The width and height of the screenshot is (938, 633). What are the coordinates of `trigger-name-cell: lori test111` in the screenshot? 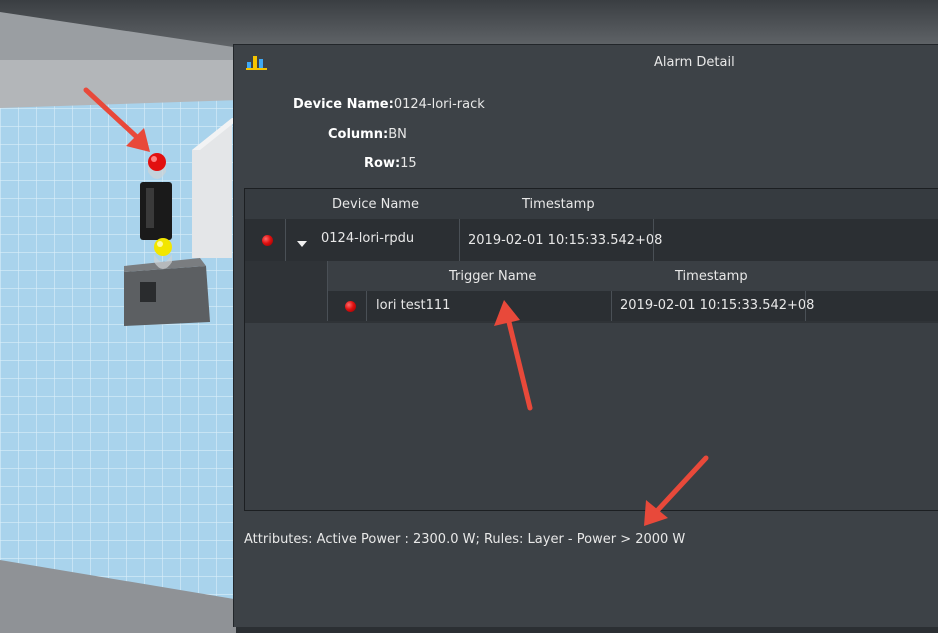 It's located at (413, 305).